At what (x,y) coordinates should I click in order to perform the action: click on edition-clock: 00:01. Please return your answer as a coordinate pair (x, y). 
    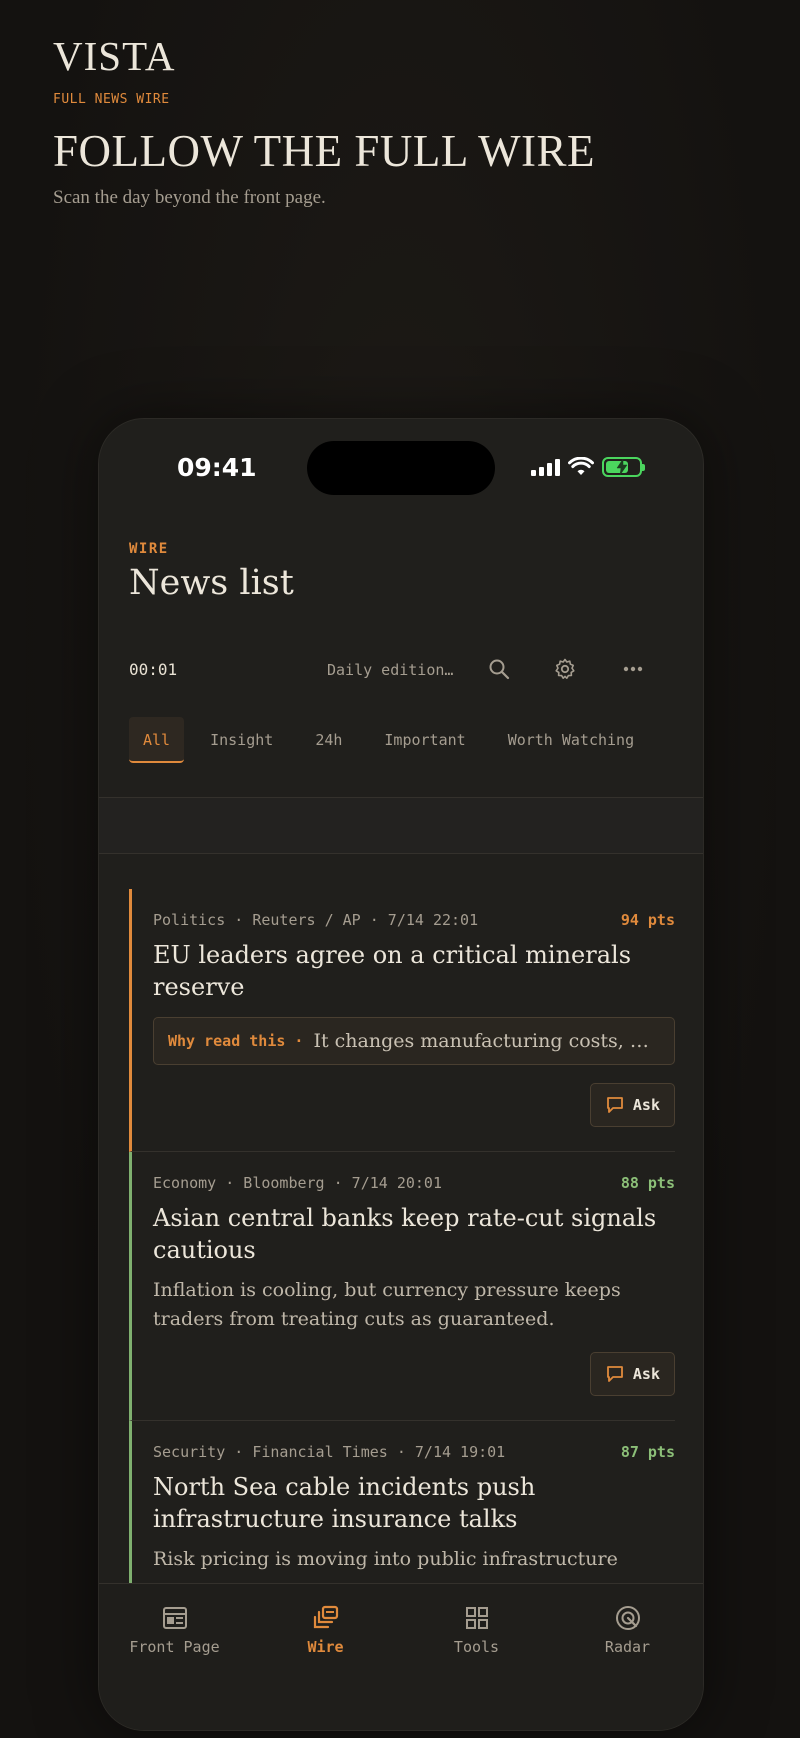
    Looking at the image, I should click on (153, 669).